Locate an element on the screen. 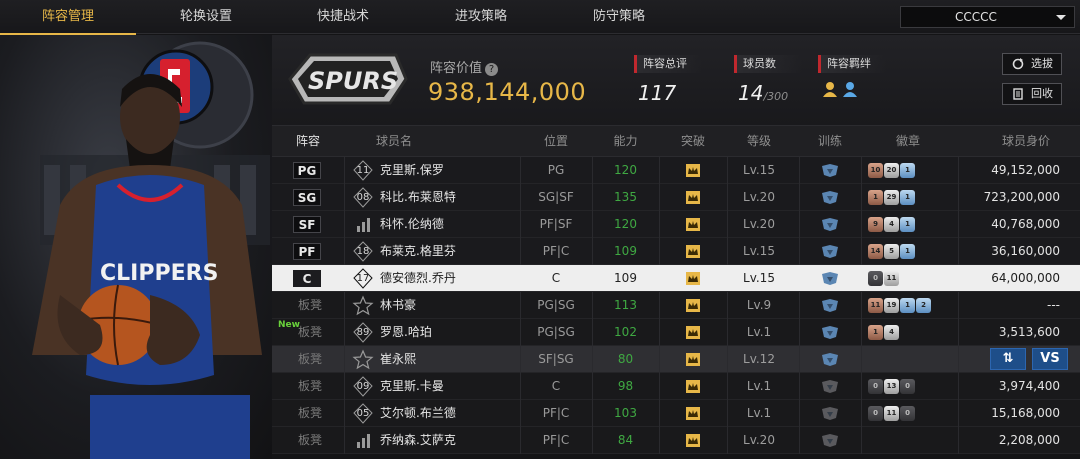  player-count-max: /300 is located at coordinates (776, 96).